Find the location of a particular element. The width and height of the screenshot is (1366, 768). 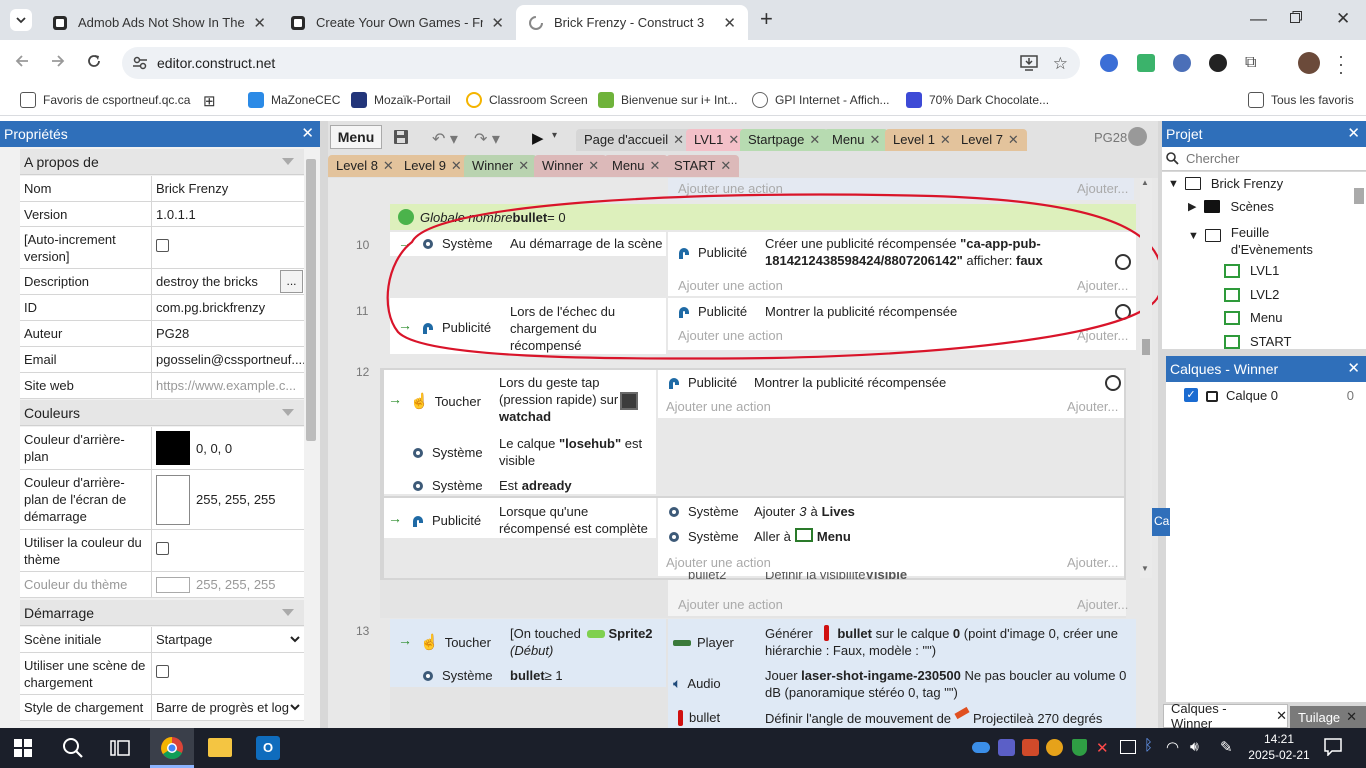

redo-icon: ↷ ▾ is located at coordinates (487, 139).